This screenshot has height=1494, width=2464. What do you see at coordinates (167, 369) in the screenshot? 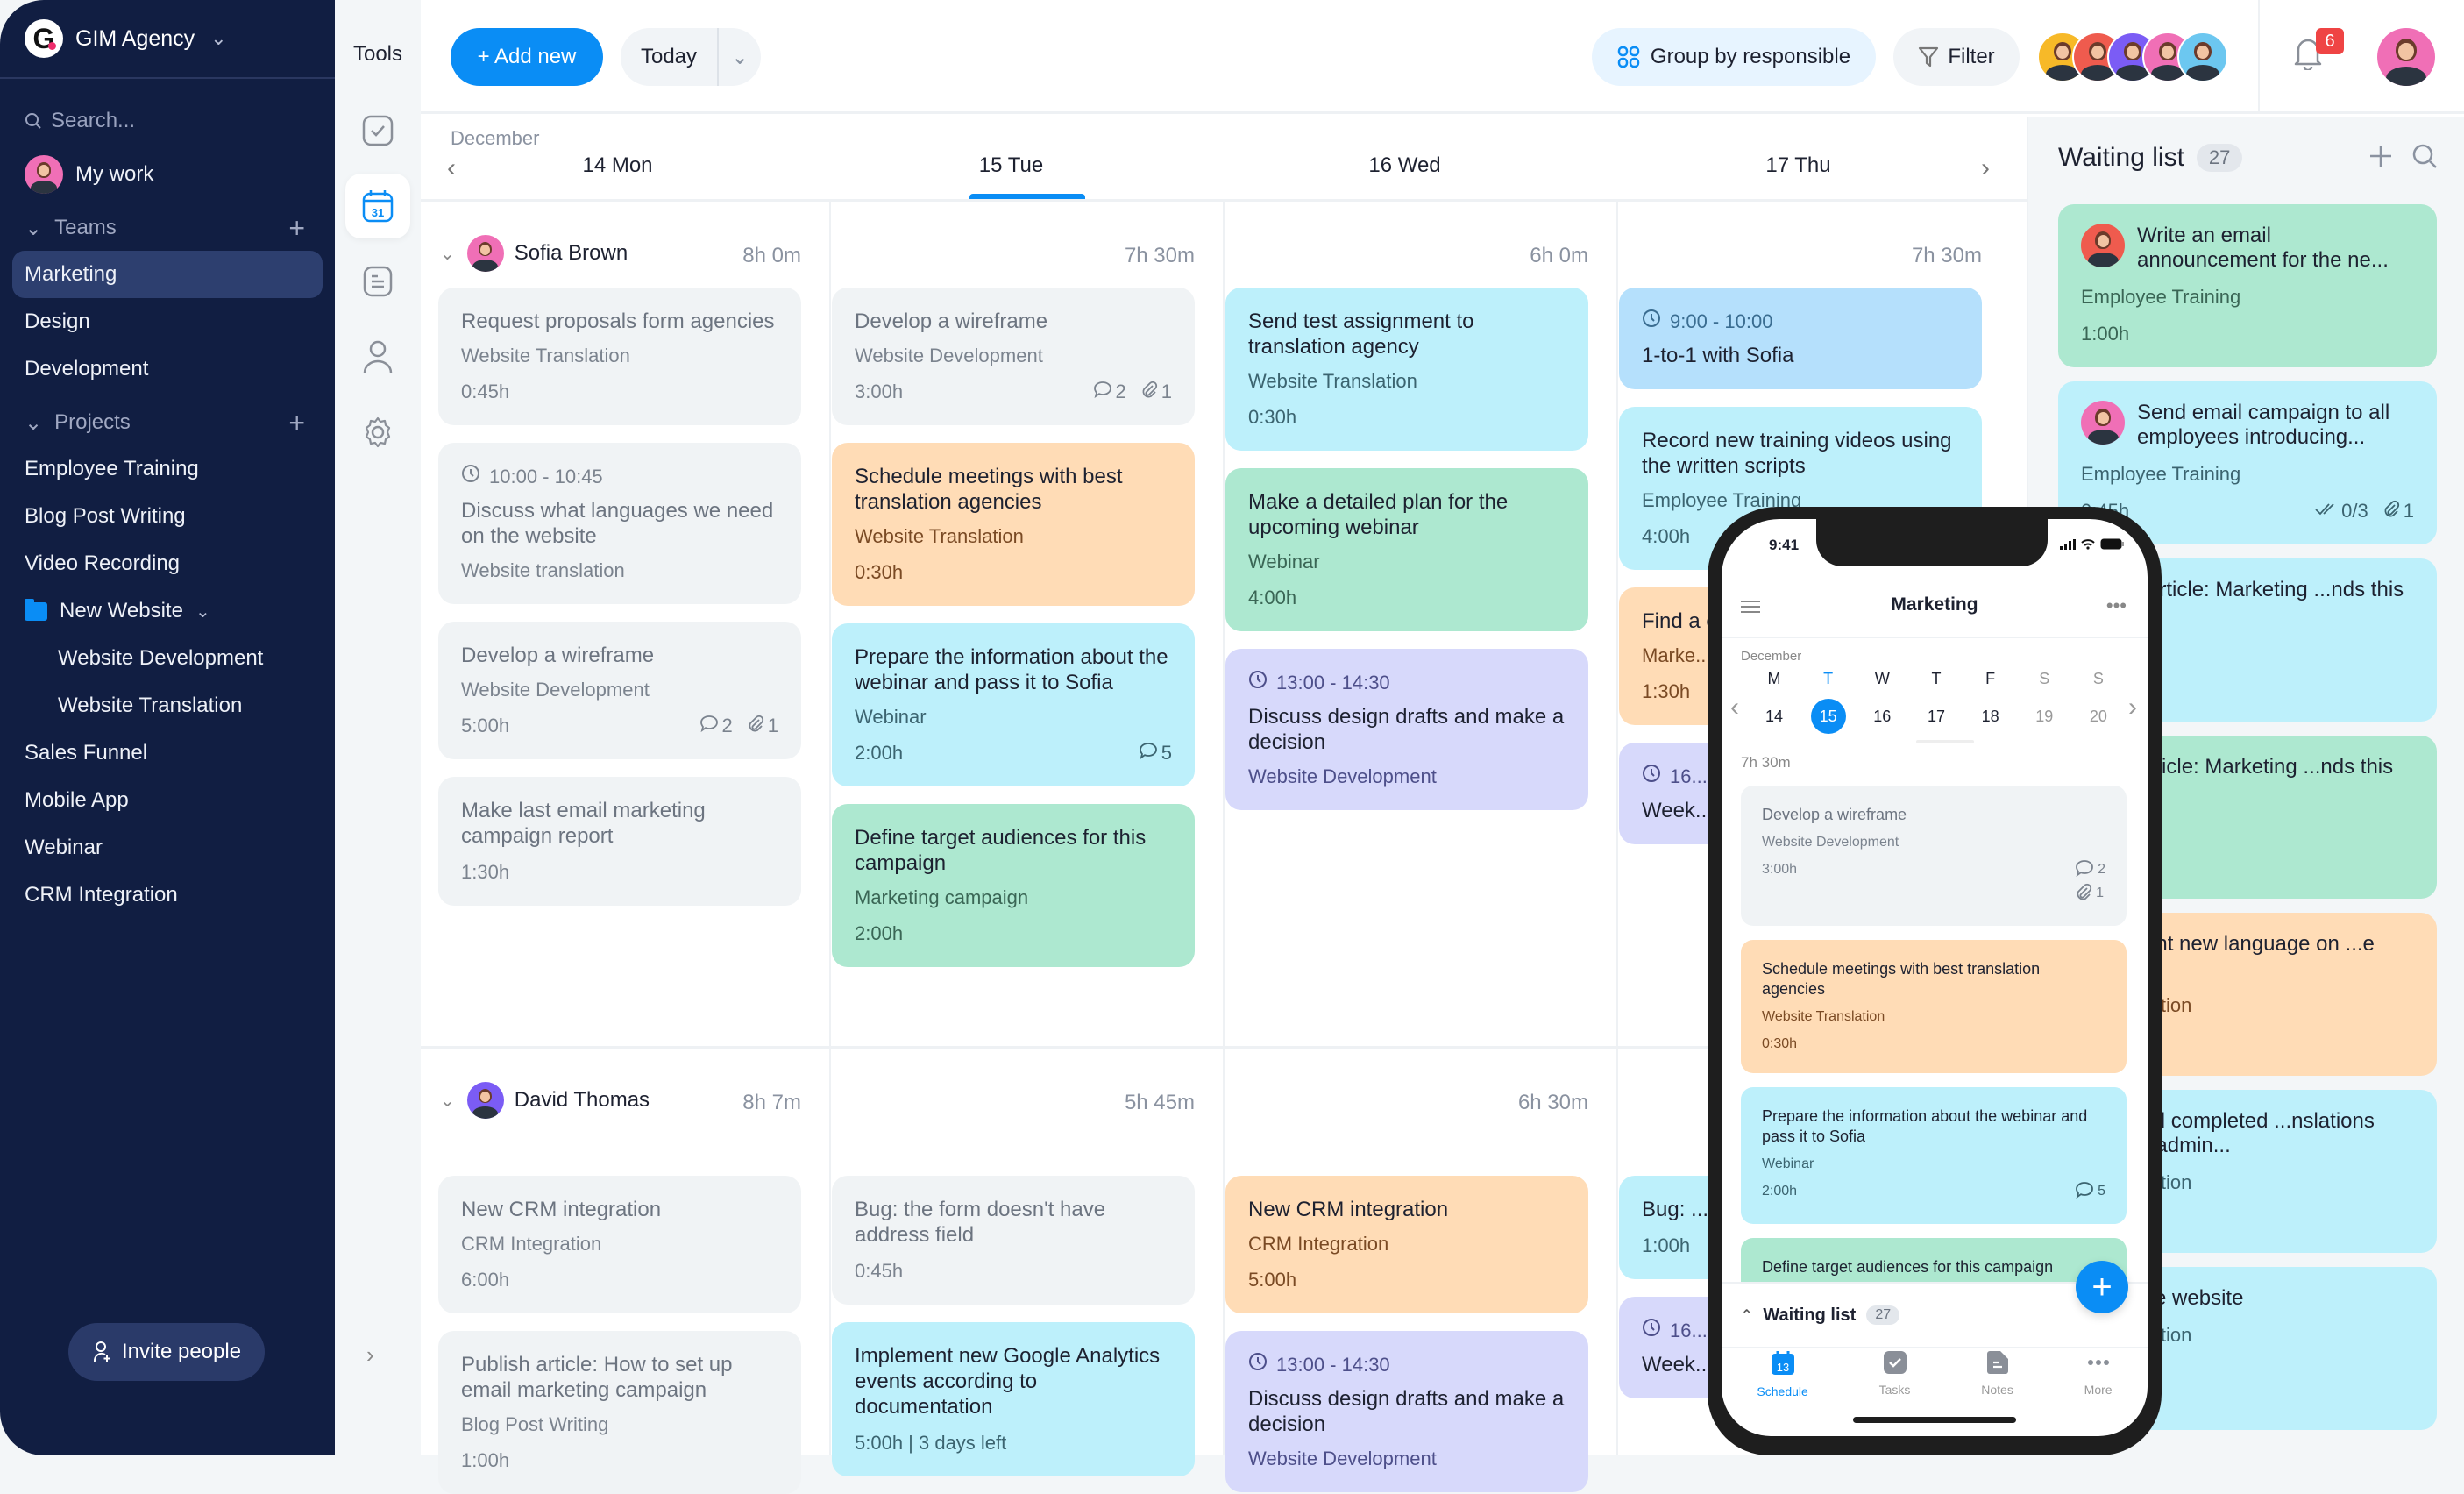
I see `sidebar-item-development: Development` at bounding box center [167, 369].